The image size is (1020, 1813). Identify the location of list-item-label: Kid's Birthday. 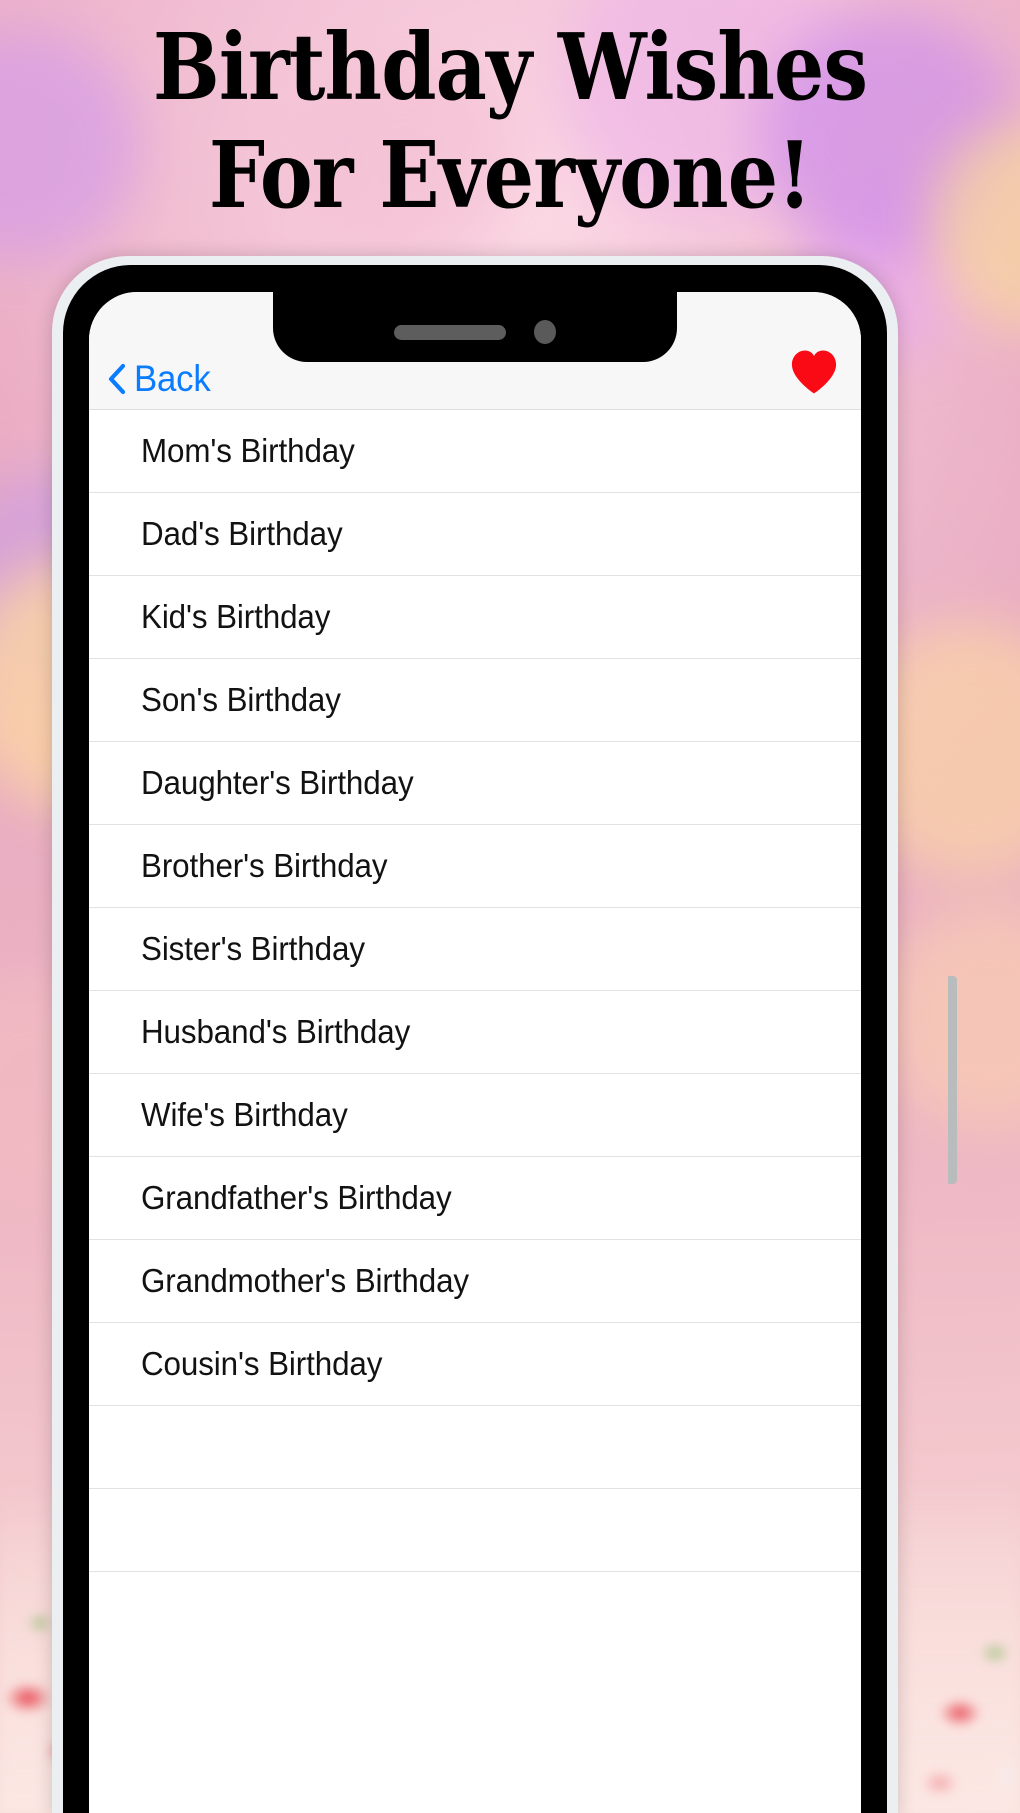
(236, 616).